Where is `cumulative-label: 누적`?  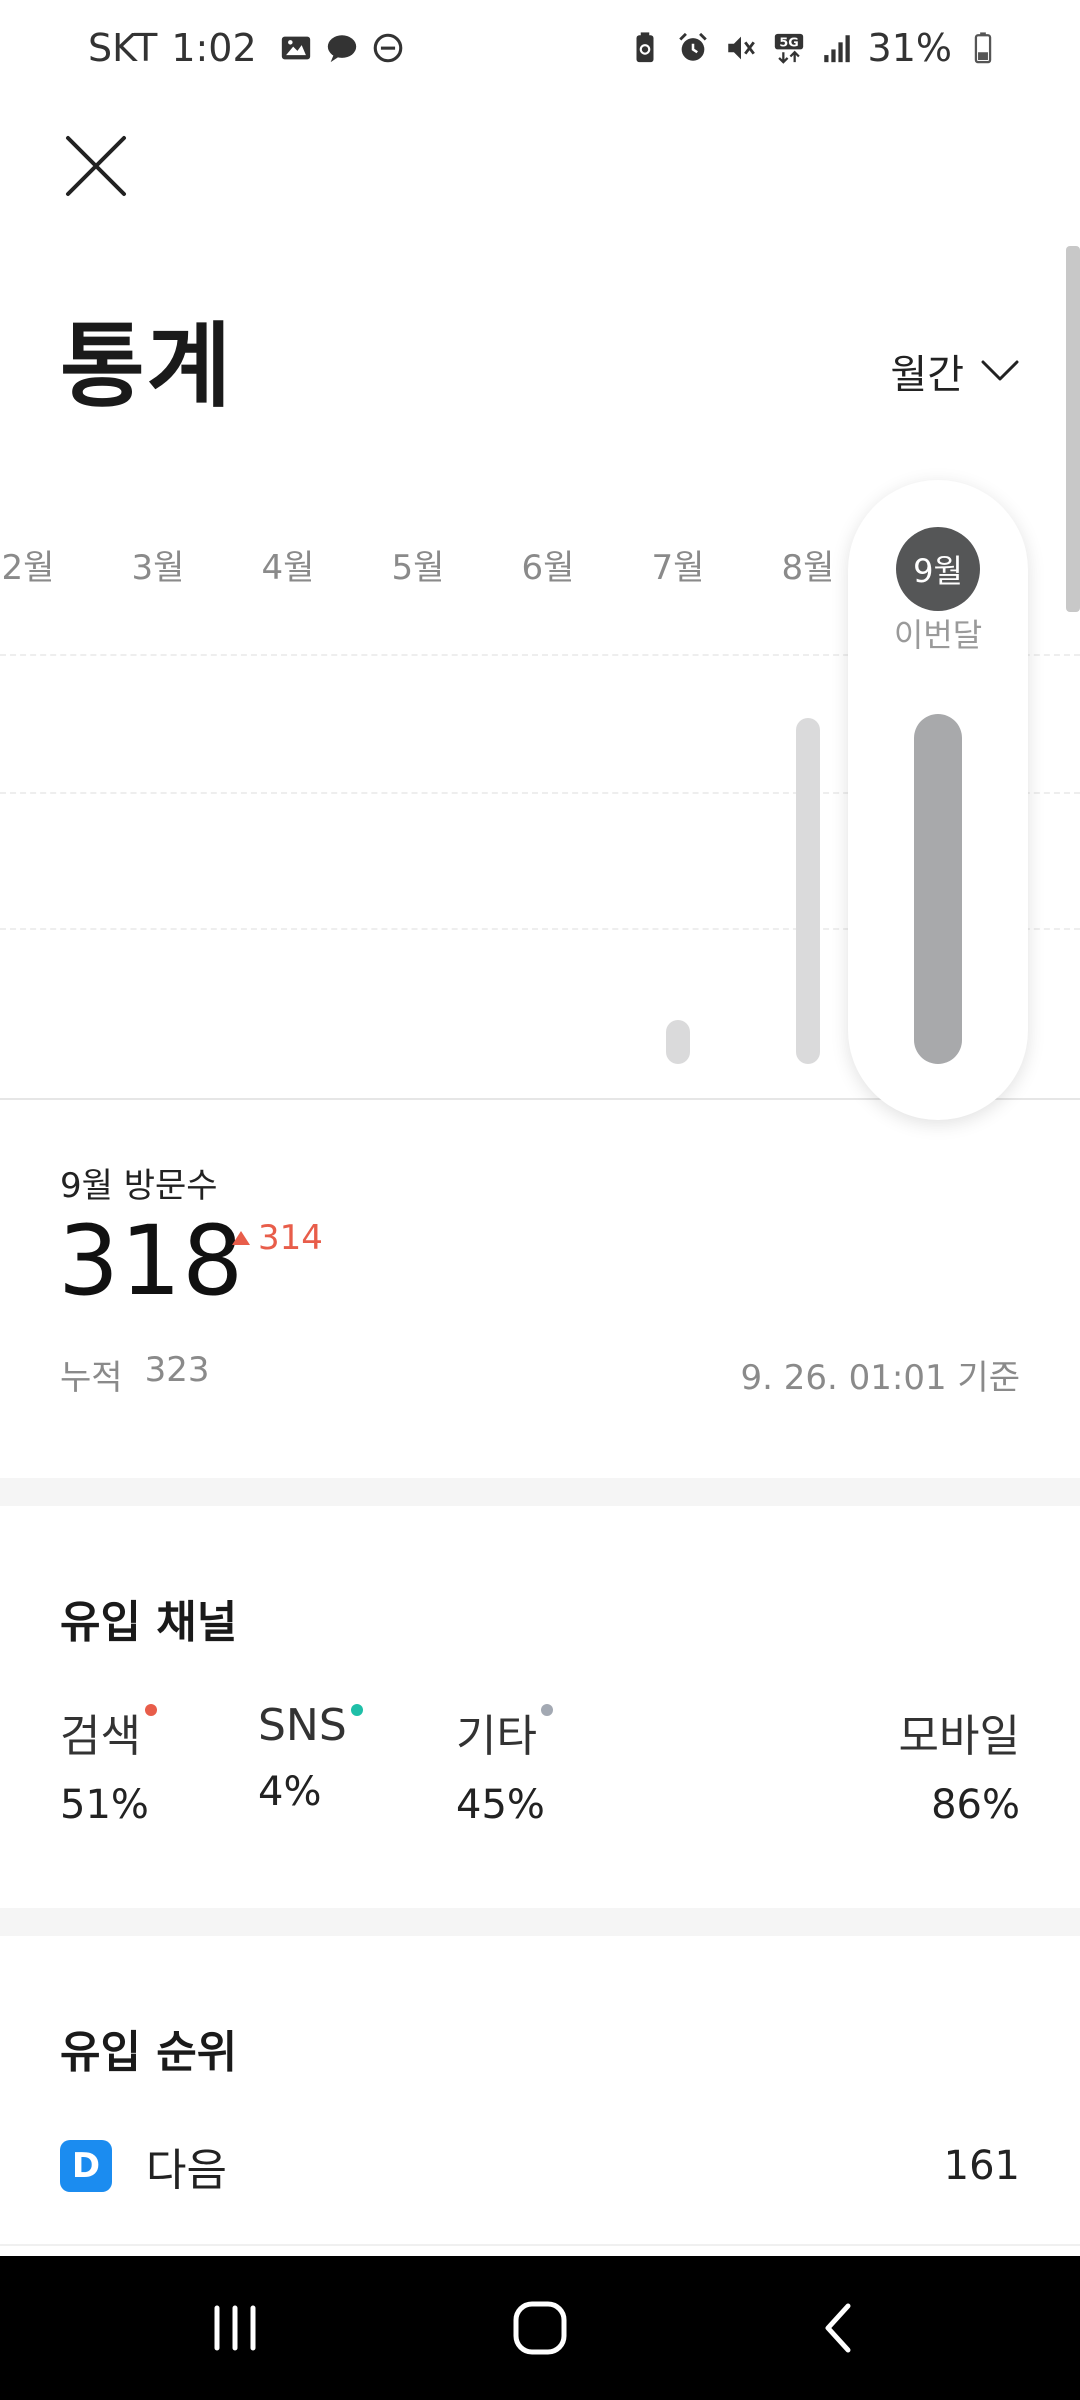 cumulative-label: 누적 is located at coordinates (91, 1378).